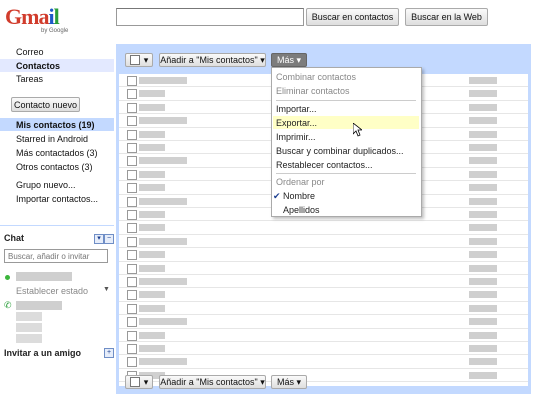  I want to click on chat-options-icon: ▾, so click(99, 239).